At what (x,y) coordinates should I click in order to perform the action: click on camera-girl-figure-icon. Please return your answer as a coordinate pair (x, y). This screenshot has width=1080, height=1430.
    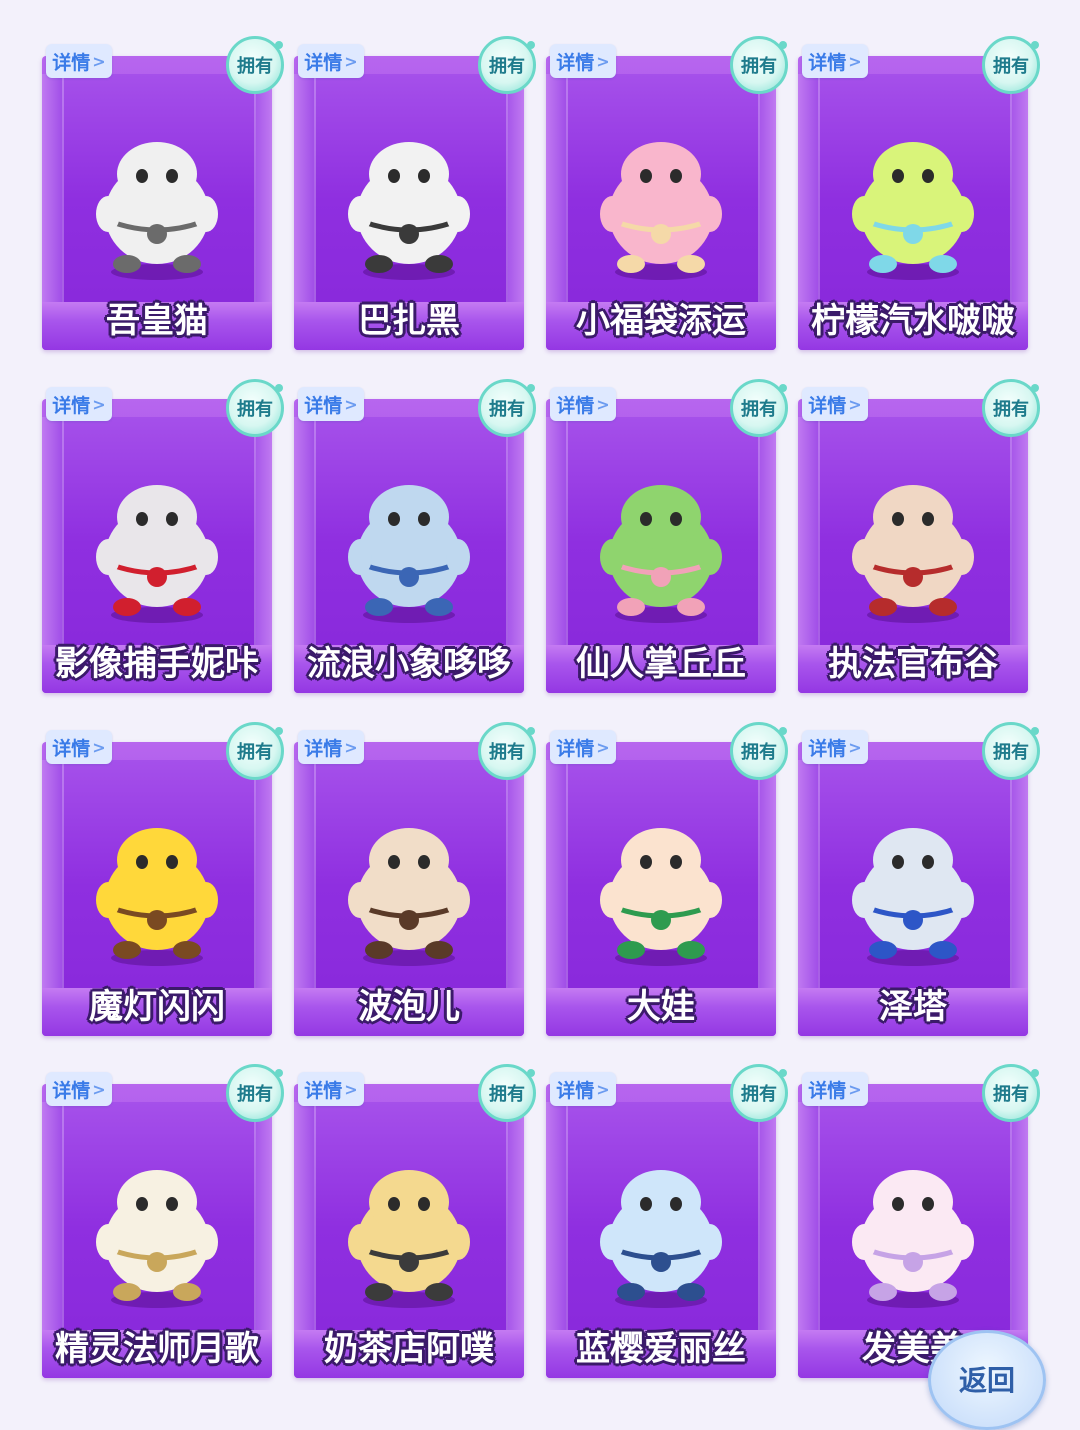
    Looking at the image, I should click on (157, 542).